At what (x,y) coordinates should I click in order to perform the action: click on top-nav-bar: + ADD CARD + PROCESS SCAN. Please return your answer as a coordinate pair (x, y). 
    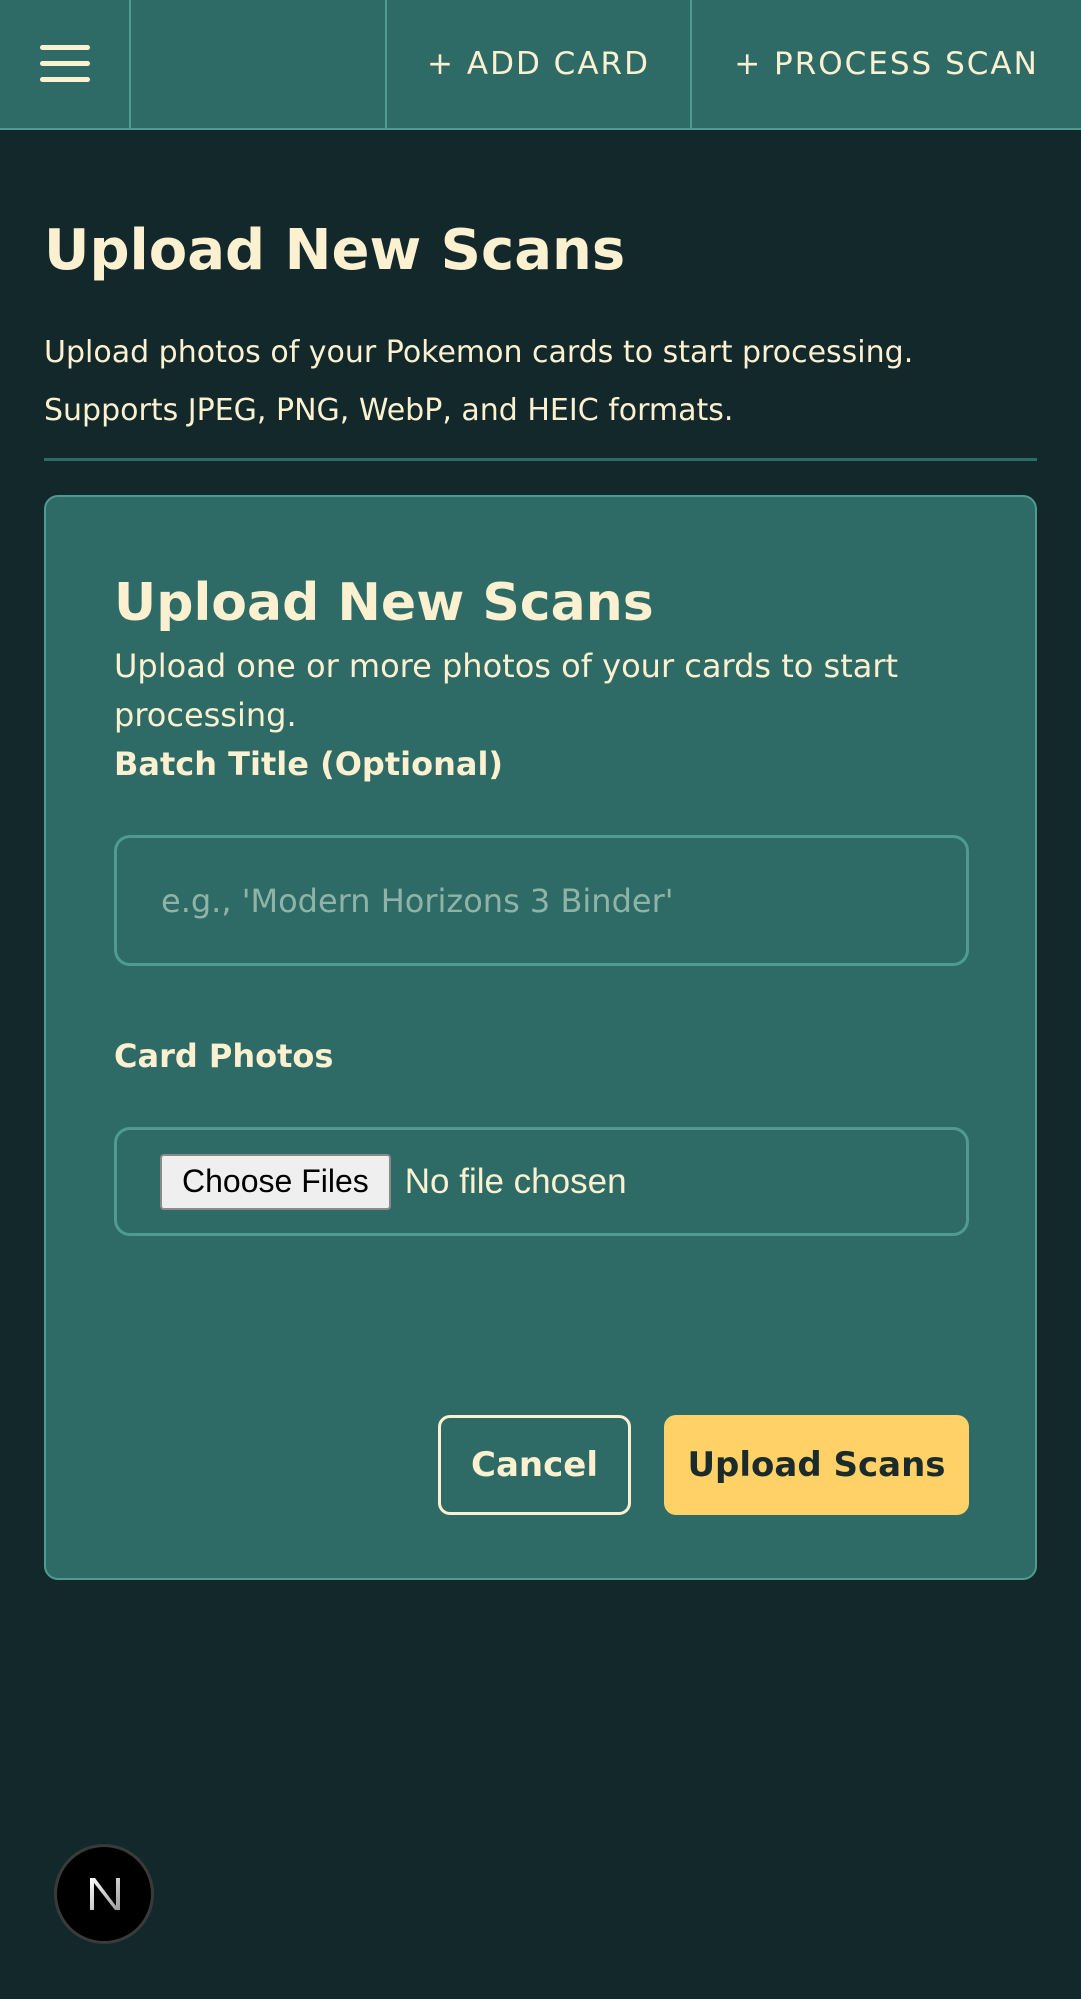
    Looking at the image, I should click on (540, 65).